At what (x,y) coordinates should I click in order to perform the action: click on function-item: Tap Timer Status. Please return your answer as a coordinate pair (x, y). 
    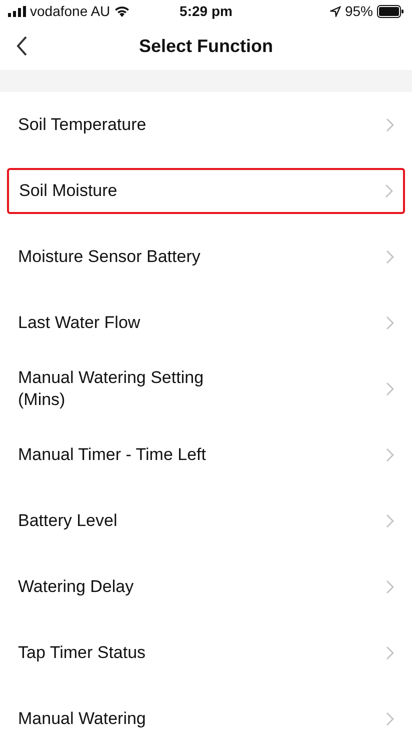
    Looking at the image, I should click on (206, 653).